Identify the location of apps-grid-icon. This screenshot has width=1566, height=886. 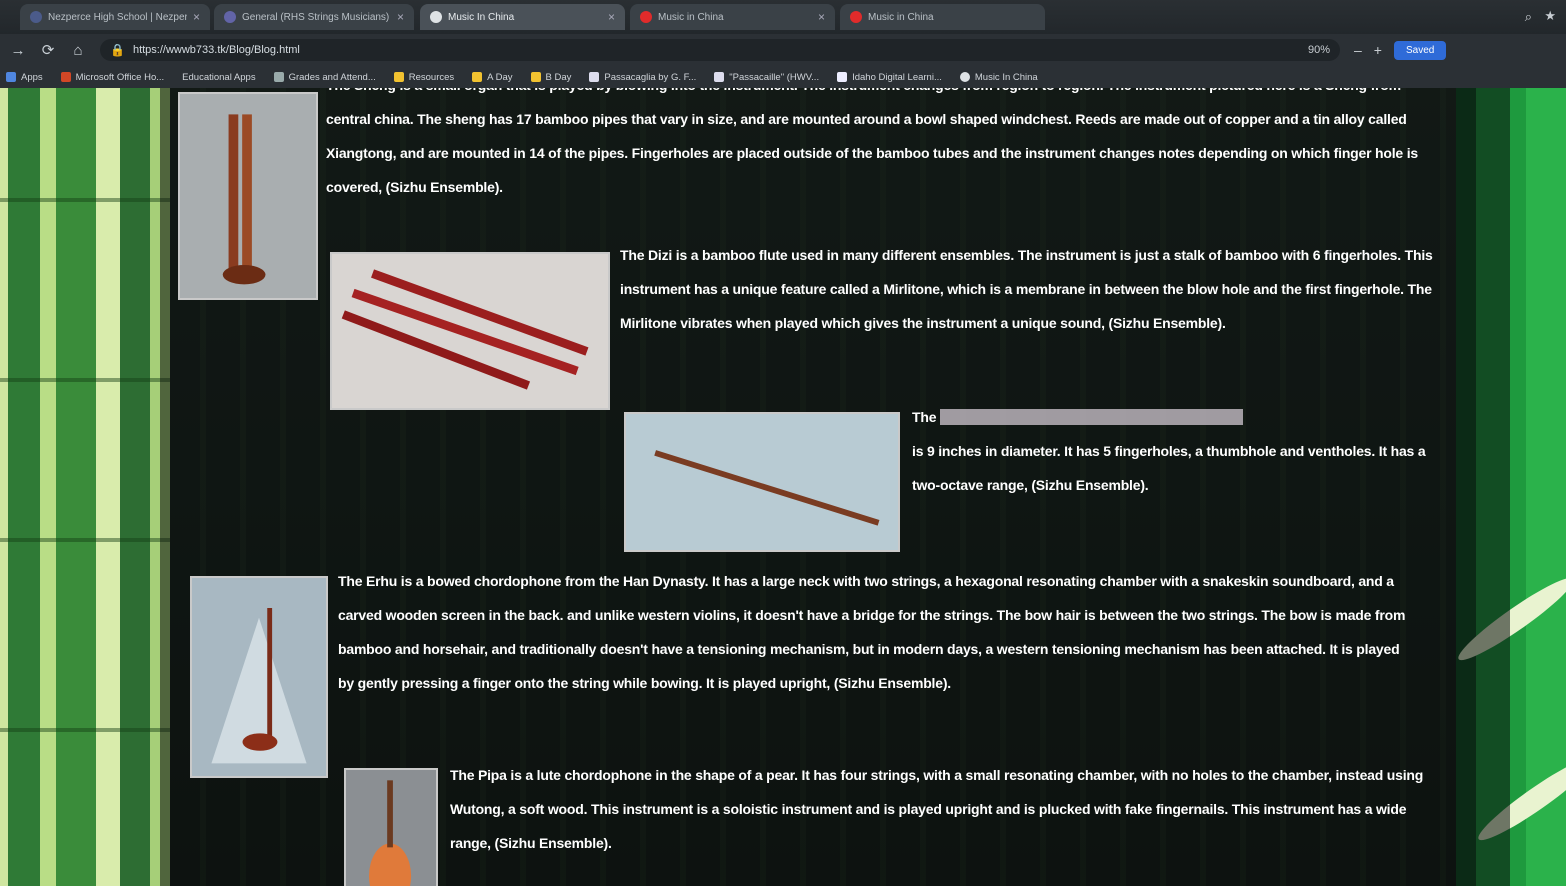
(11, 77).